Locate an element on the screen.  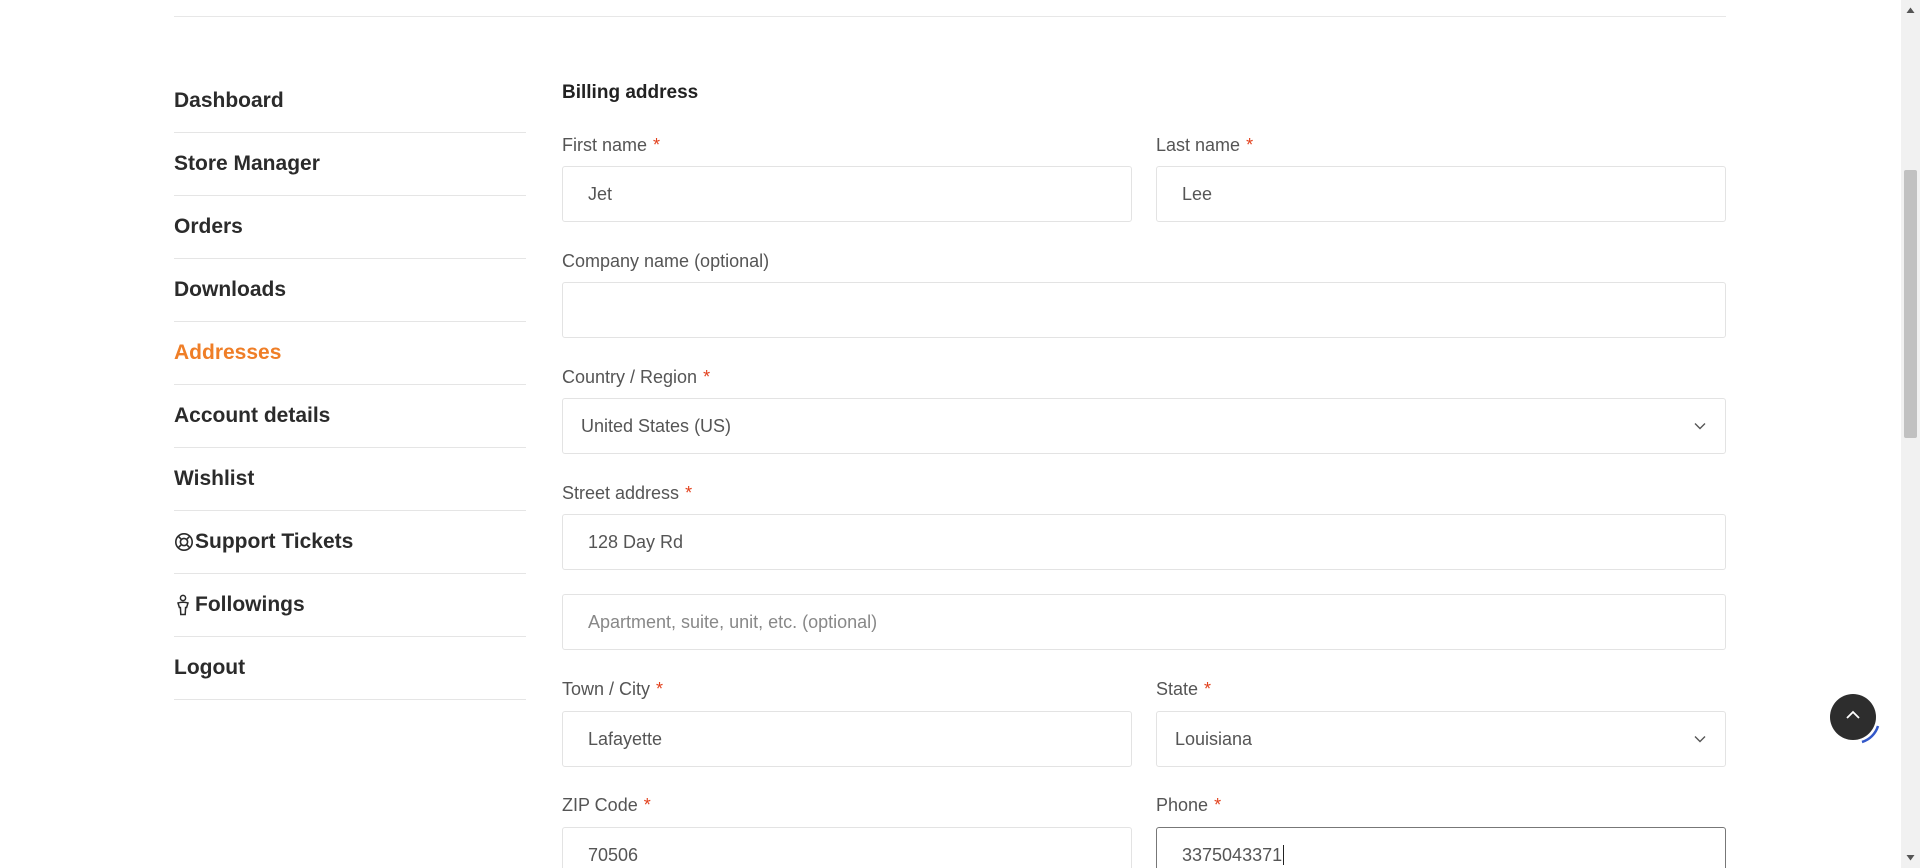
company-label-text: Company name (optional) is located at coordinates (666, 261).